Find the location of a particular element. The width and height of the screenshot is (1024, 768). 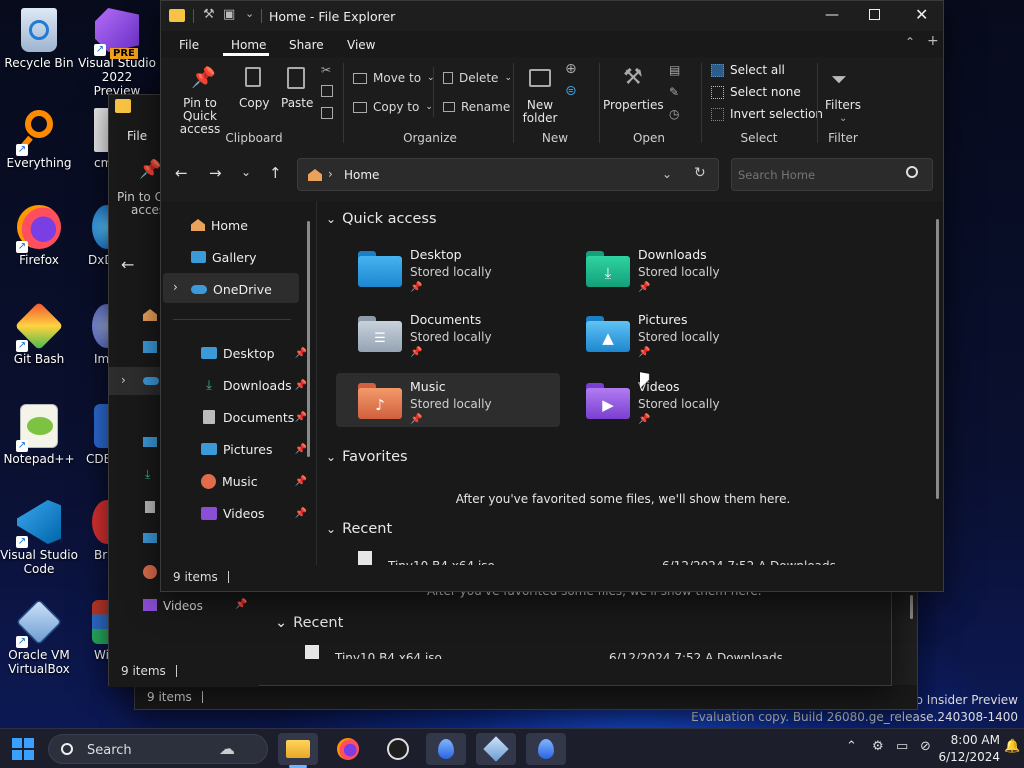

back-arrow-icon: ← is located at coordinates (127, 264).